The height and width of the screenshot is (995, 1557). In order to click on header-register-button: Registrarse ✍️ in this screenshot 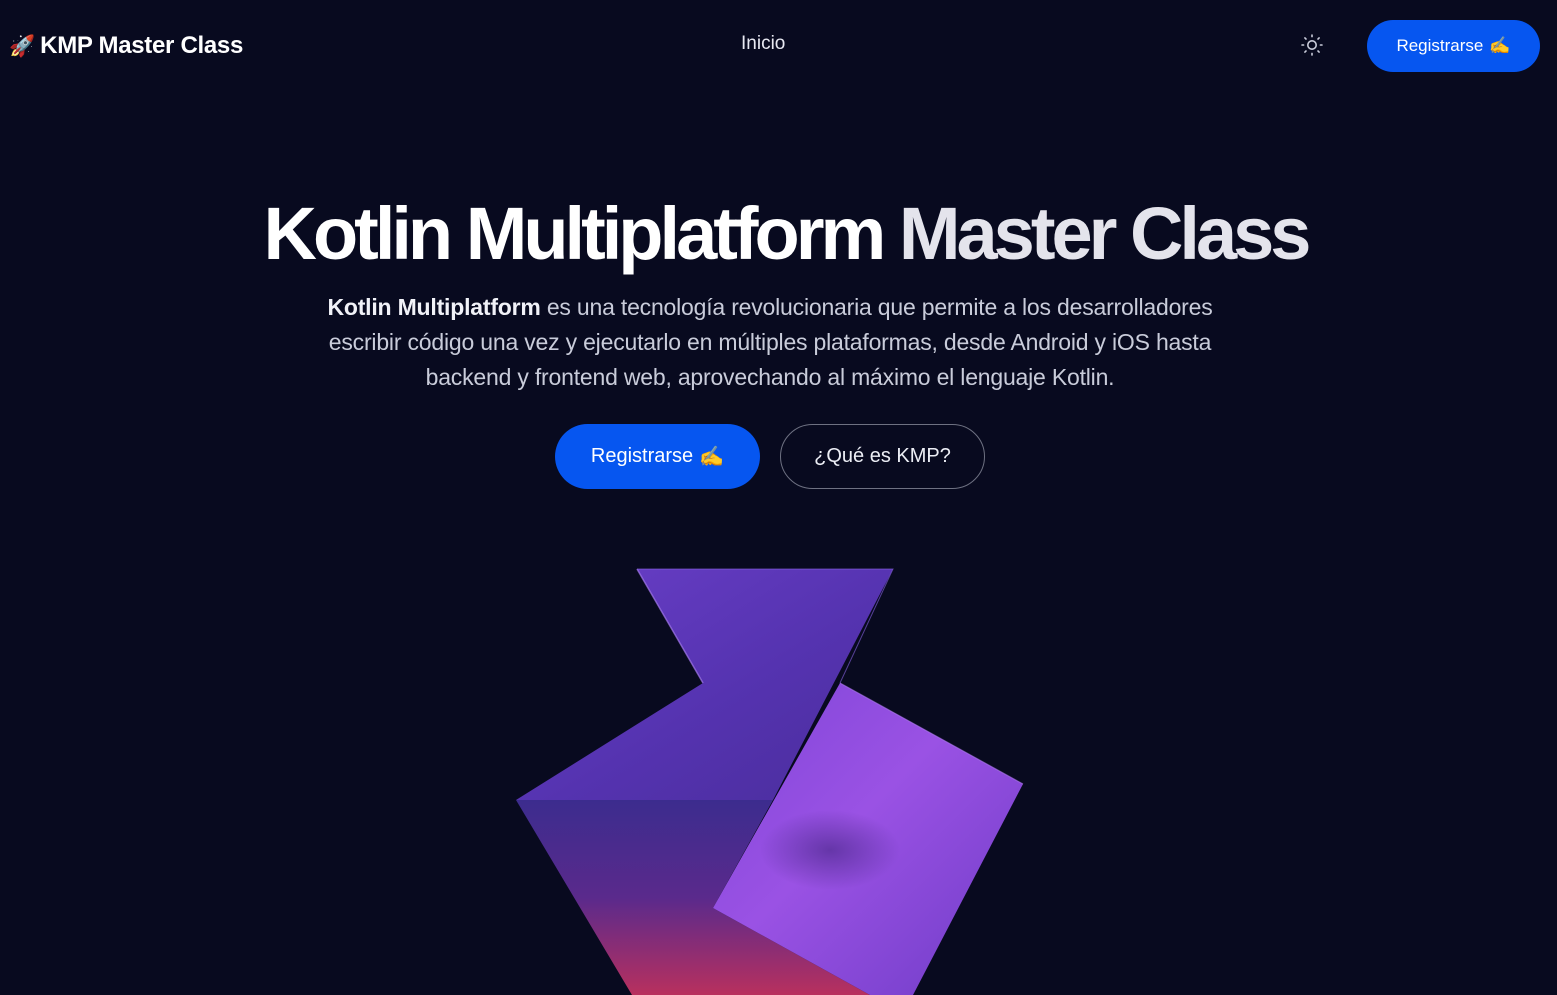, I will do `click(1453, 46)`.